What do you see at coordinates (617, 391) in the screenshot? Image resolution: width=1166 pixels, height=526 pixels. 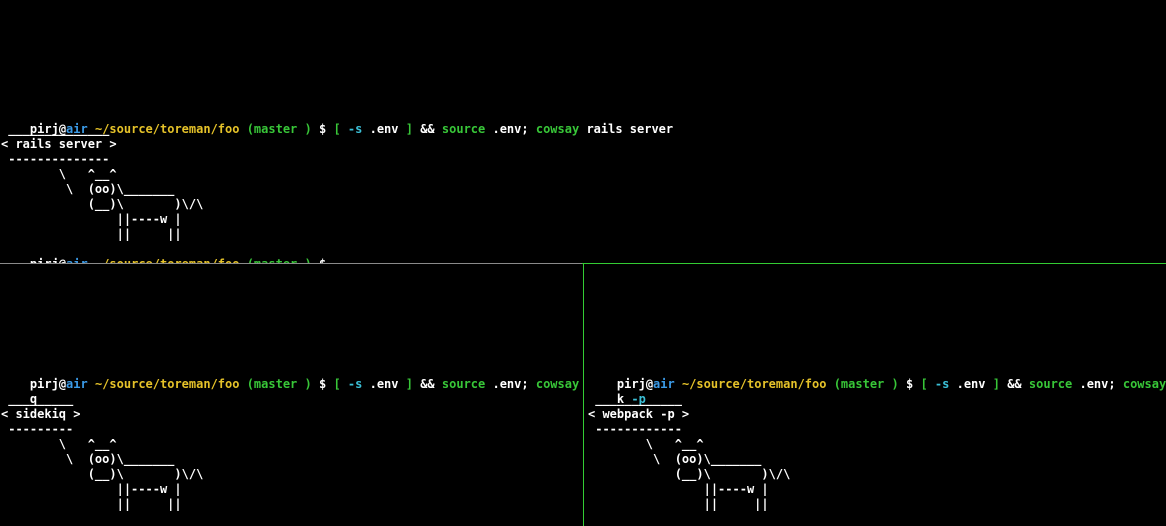 I see `command-line-wrap: k -p` at bounding box center [617, 391].